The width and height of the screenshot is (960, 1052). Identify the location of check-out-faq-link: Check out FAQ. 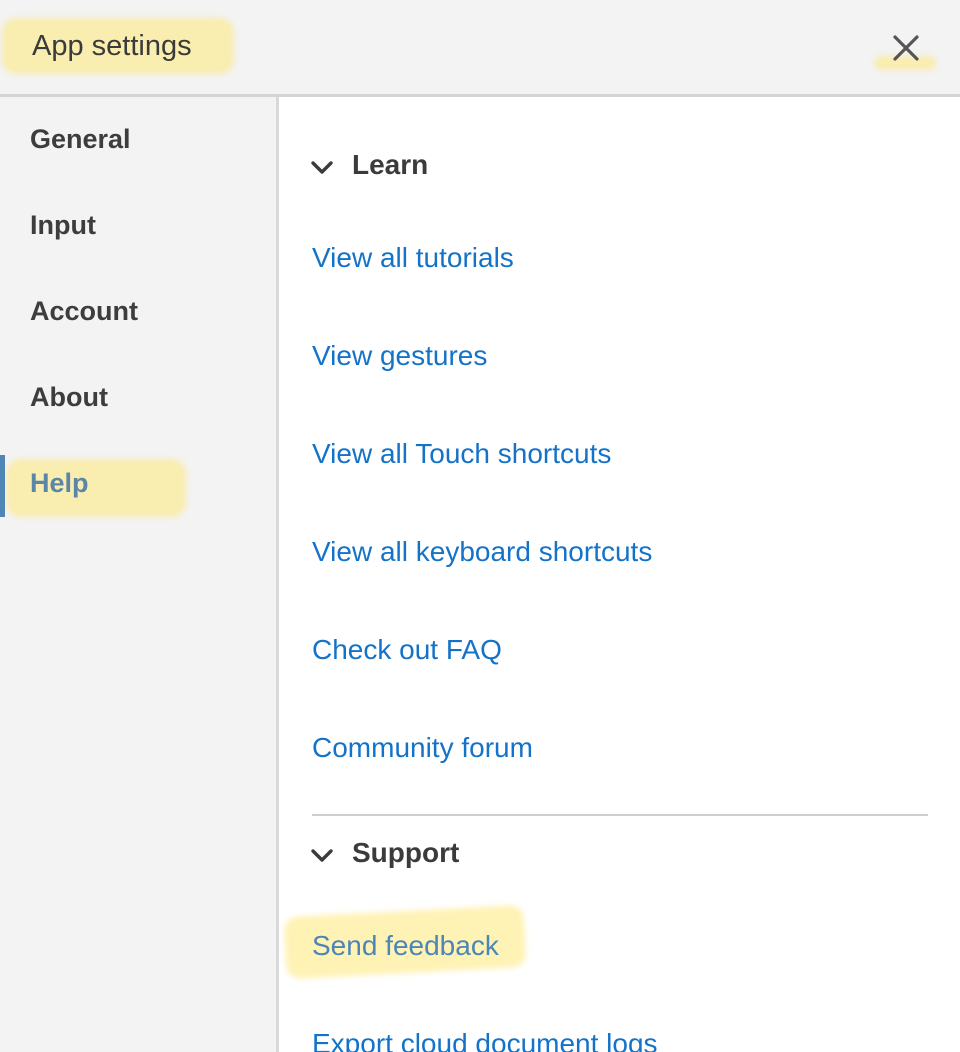
(407, 650).